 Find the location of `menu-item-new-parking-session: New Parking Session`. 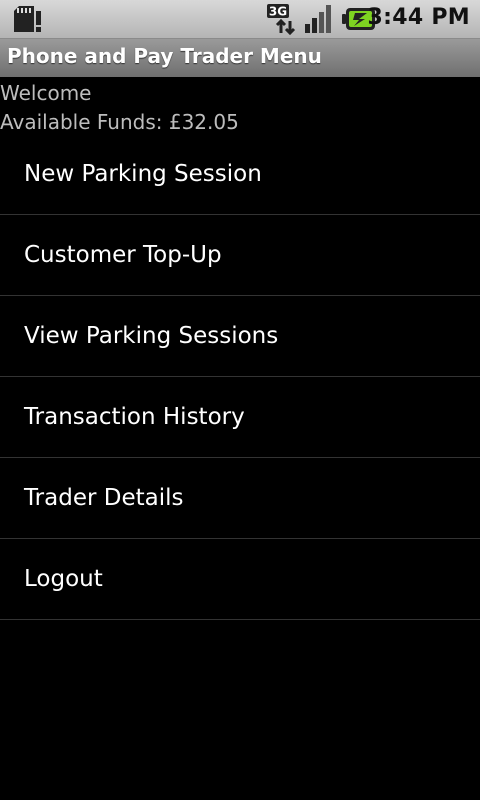

menu-item-new-parking-session: New Parking Session is located at coordinates (240, 174).